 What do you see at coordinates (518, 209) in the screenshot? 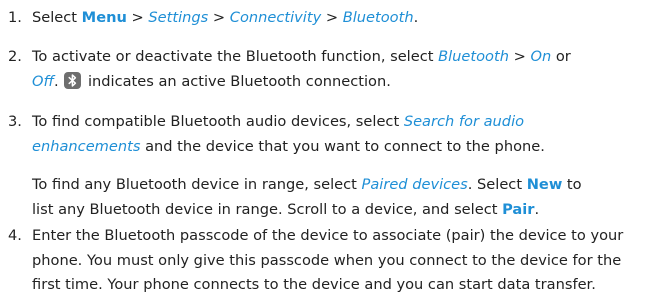
I see `menu-command-text: Pair` at bounding box center [518, 209].